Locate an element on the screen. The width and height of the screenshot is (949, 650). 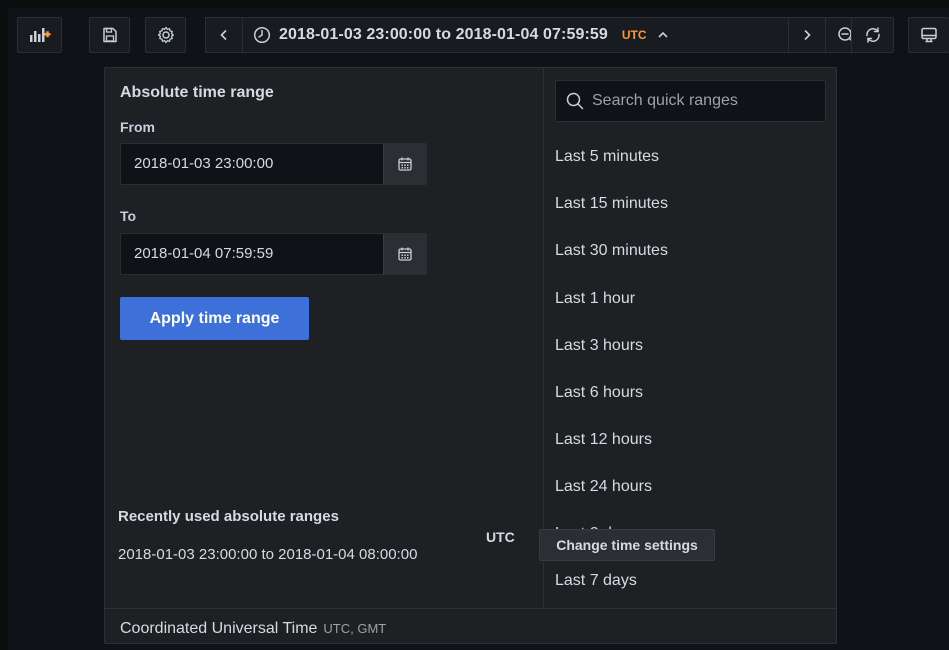
chevron-up-icon is located at coordinates (662, 34).